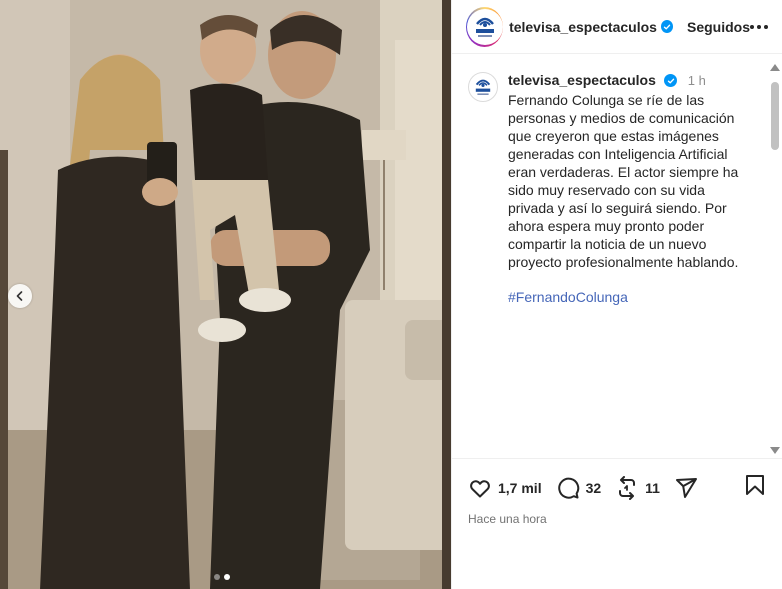  Describe the element at coordinates (617, 519) in the screenshot. I see `post-timestamp: Hace una hora` at that location.